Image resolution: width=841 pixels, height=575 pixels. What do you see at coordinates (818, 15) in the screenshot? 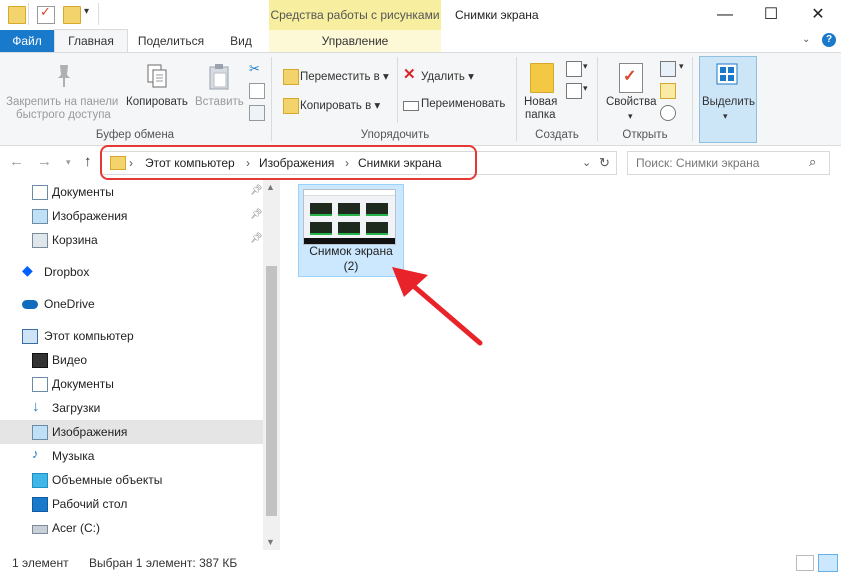
I see `close-button: ✕` at bounding box center [818, 15].